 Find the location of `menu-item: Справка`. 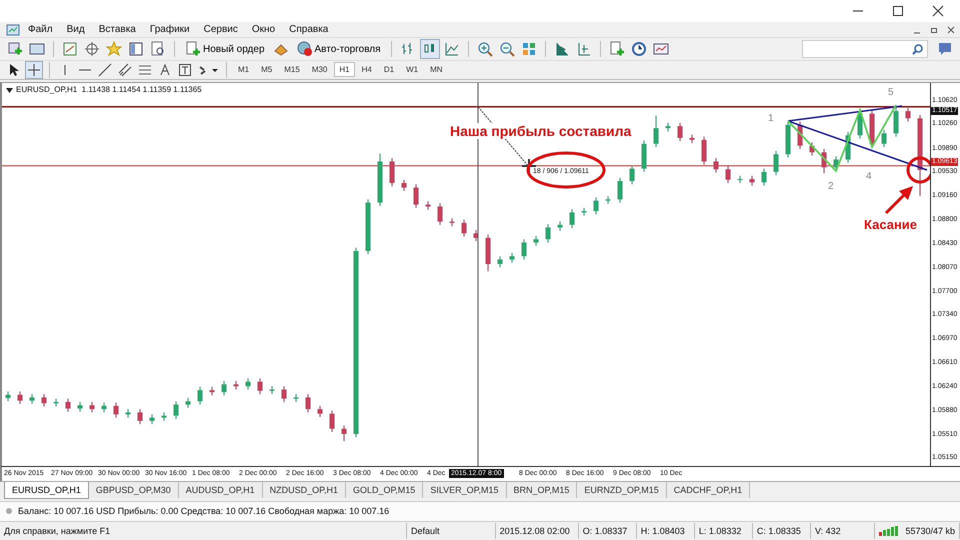

menu-item: Справка is located at coordinates (308, 30).